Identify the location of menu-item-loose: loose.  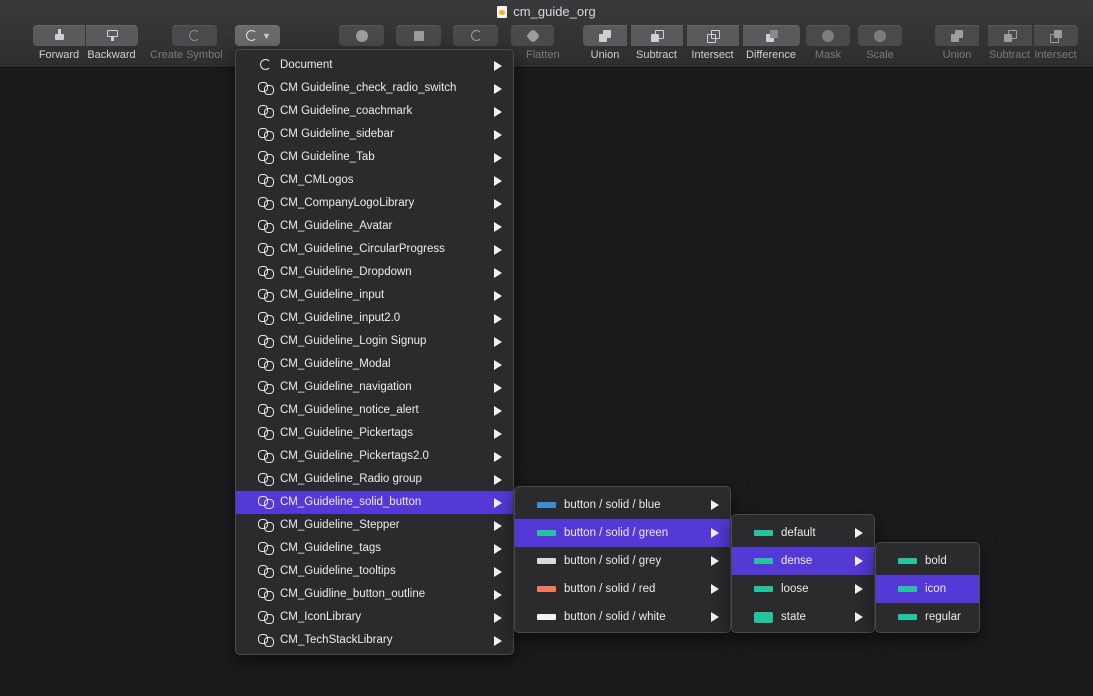
(803, 589).